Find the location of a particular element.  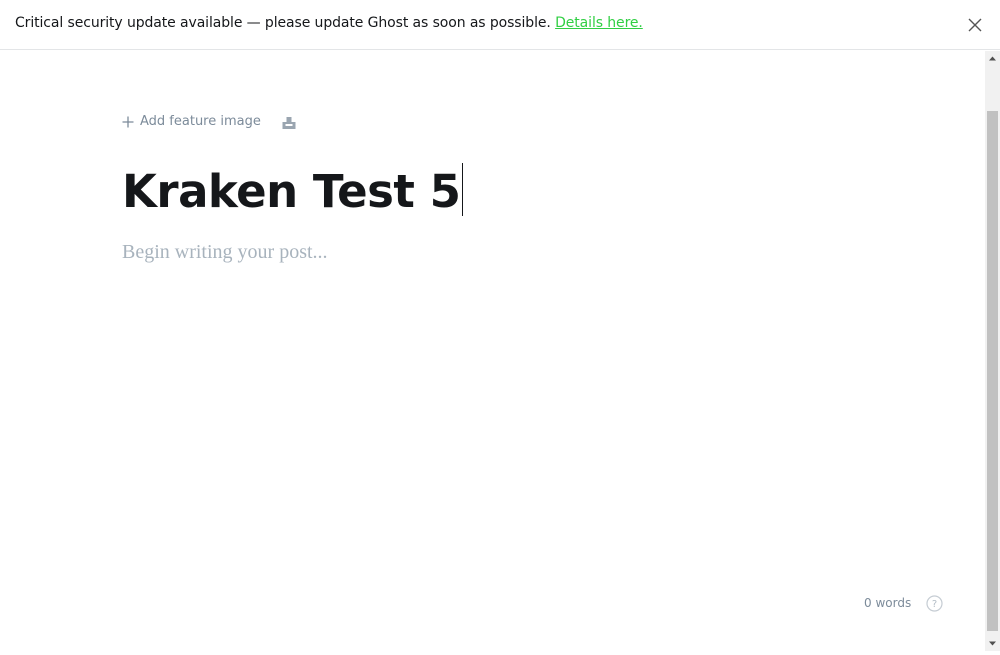

post-title-text: Kraken Test 5 is located at coordinates (291, 191).